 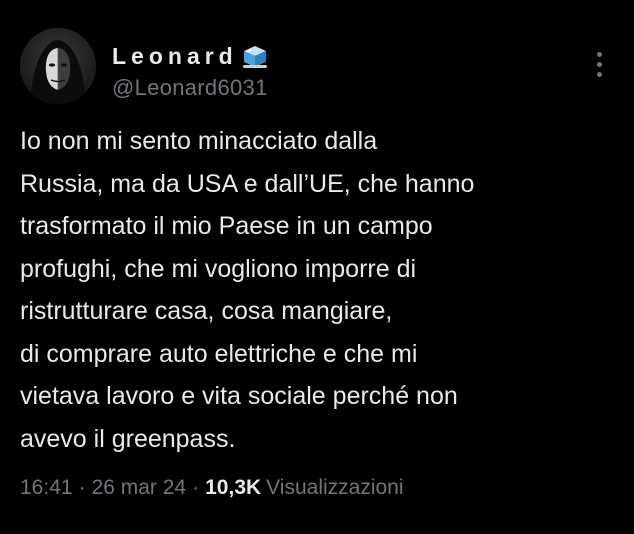 I want to click on author-name-row: Leonard, so click(x=191, y=56).